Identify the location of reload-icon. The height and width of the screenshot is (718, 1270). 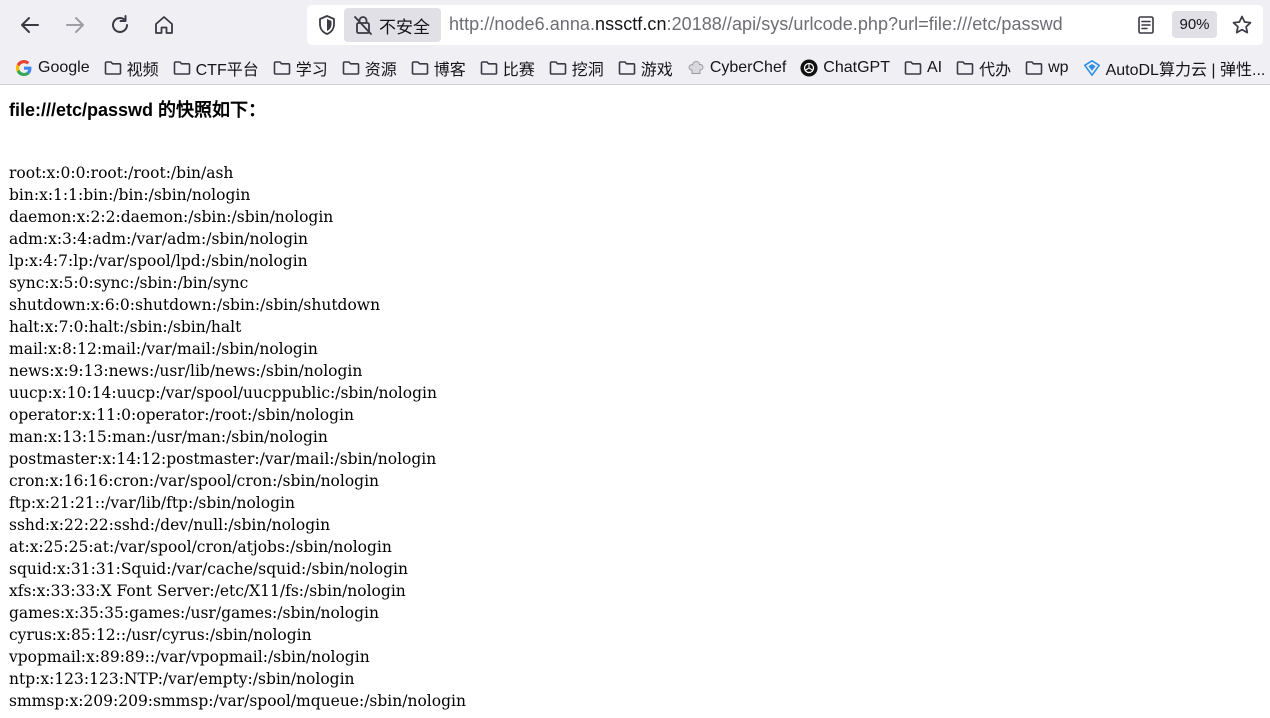
(120, 24).